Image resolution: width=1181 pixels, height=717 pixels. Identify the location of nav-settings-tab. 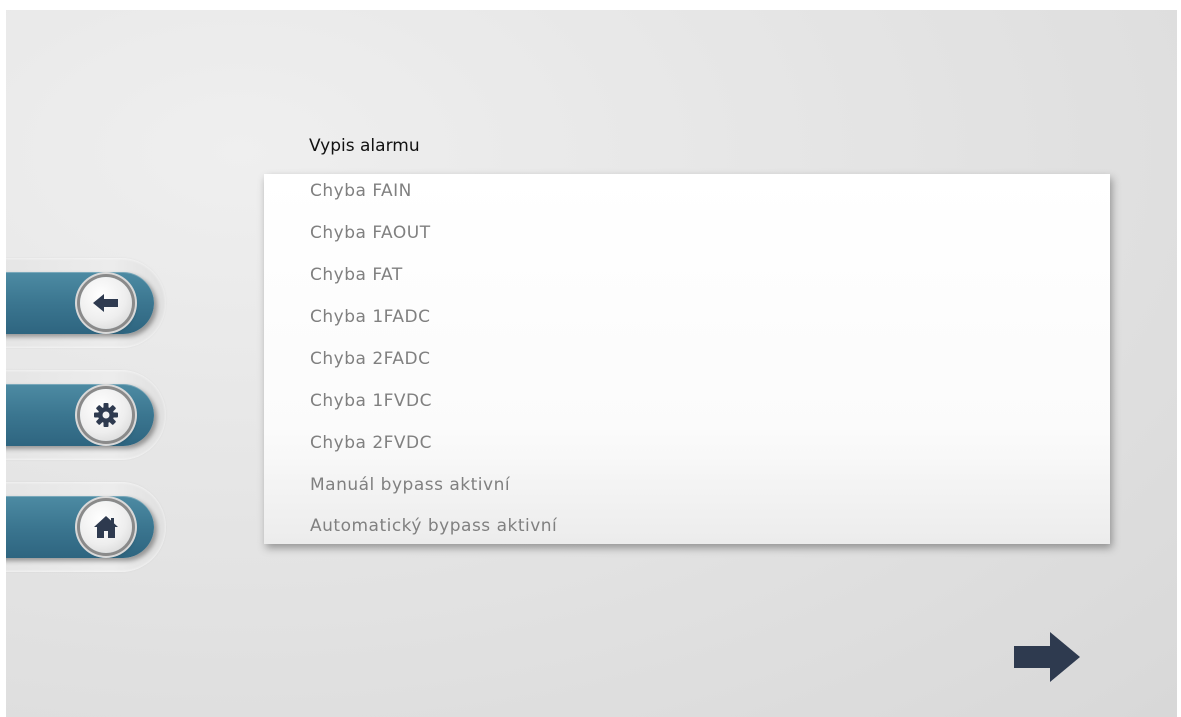
(86, 415).